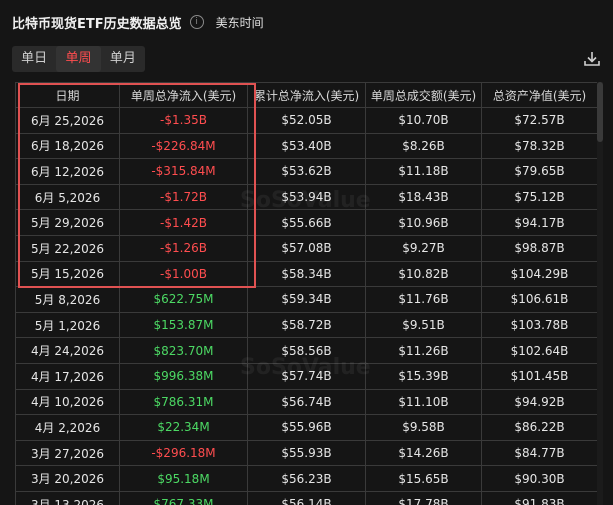 Image resolution: width=613 pixels, height=505 pixels. What do you see at coordinates (67, 274) in the screenshot?
I see `cell-date: 5月 15,2026` at bounding box center [67, 274].